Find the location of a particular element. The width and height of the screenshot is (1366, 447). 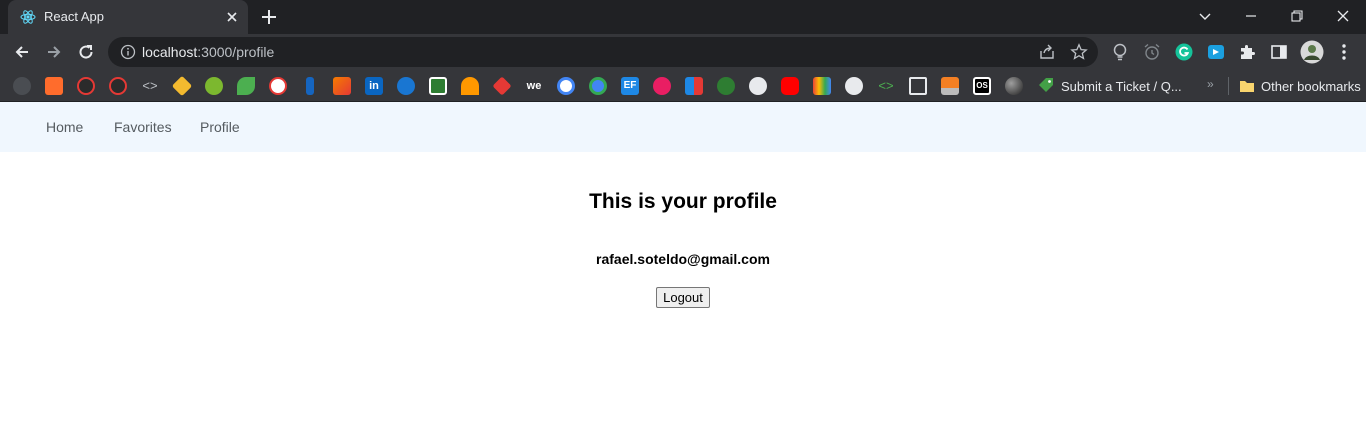

flag-icon is located at coordinates (694, 86).